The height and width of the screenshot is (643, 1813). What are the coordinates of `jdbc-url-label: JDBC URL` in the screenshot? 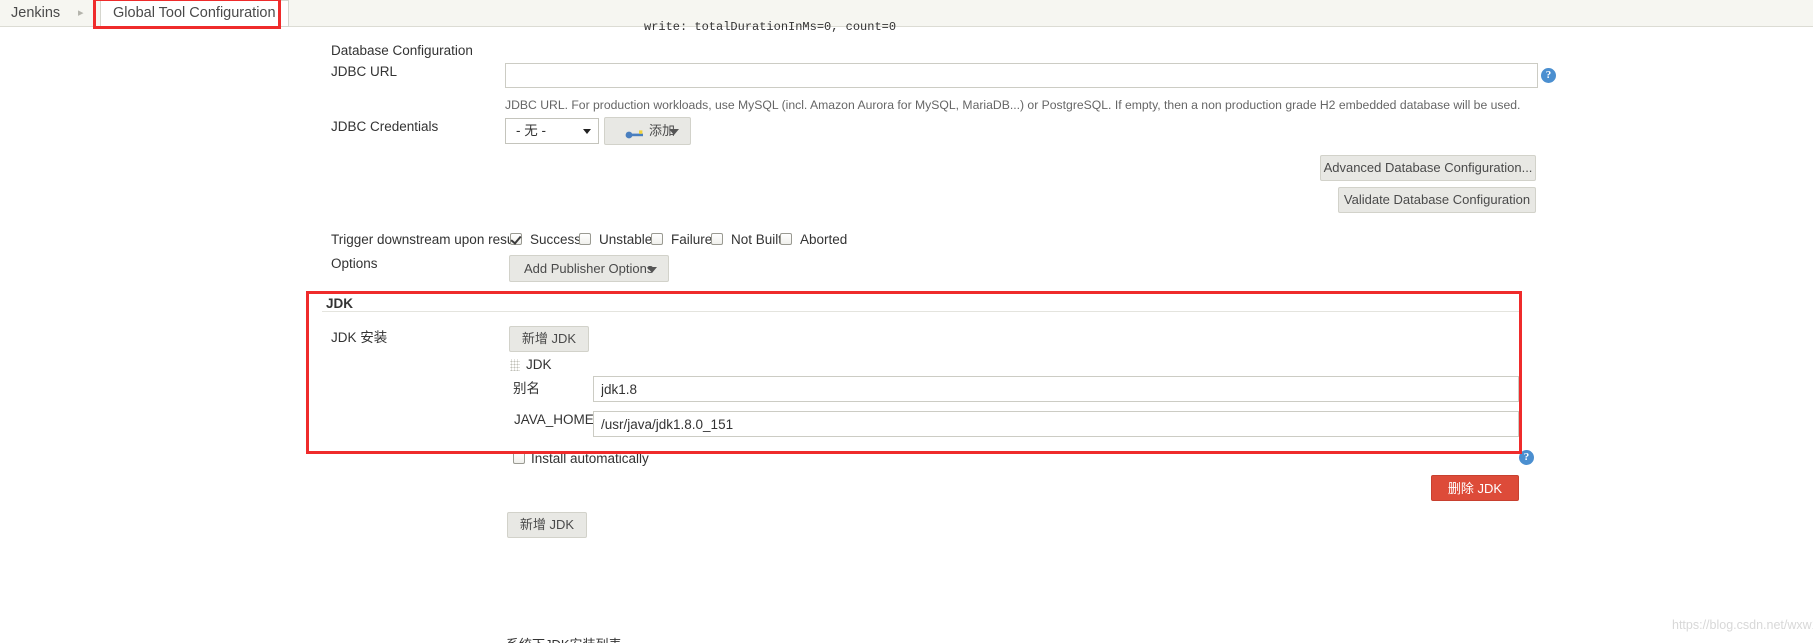 It's located at (364, 71).